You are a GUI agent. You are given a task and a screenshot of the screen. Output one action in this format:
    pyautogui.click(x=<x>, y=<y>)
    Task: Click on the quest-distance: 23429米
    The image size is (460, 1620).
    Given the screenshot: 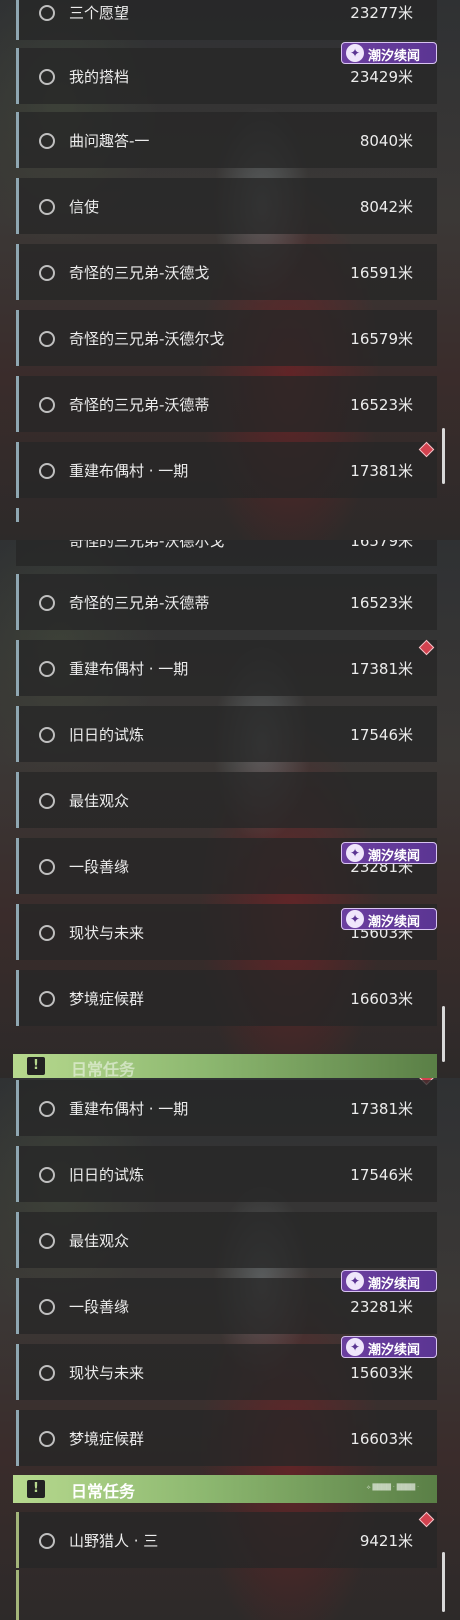 What is the action you would take?
    pyautogui.click(x=381, y=77)
    